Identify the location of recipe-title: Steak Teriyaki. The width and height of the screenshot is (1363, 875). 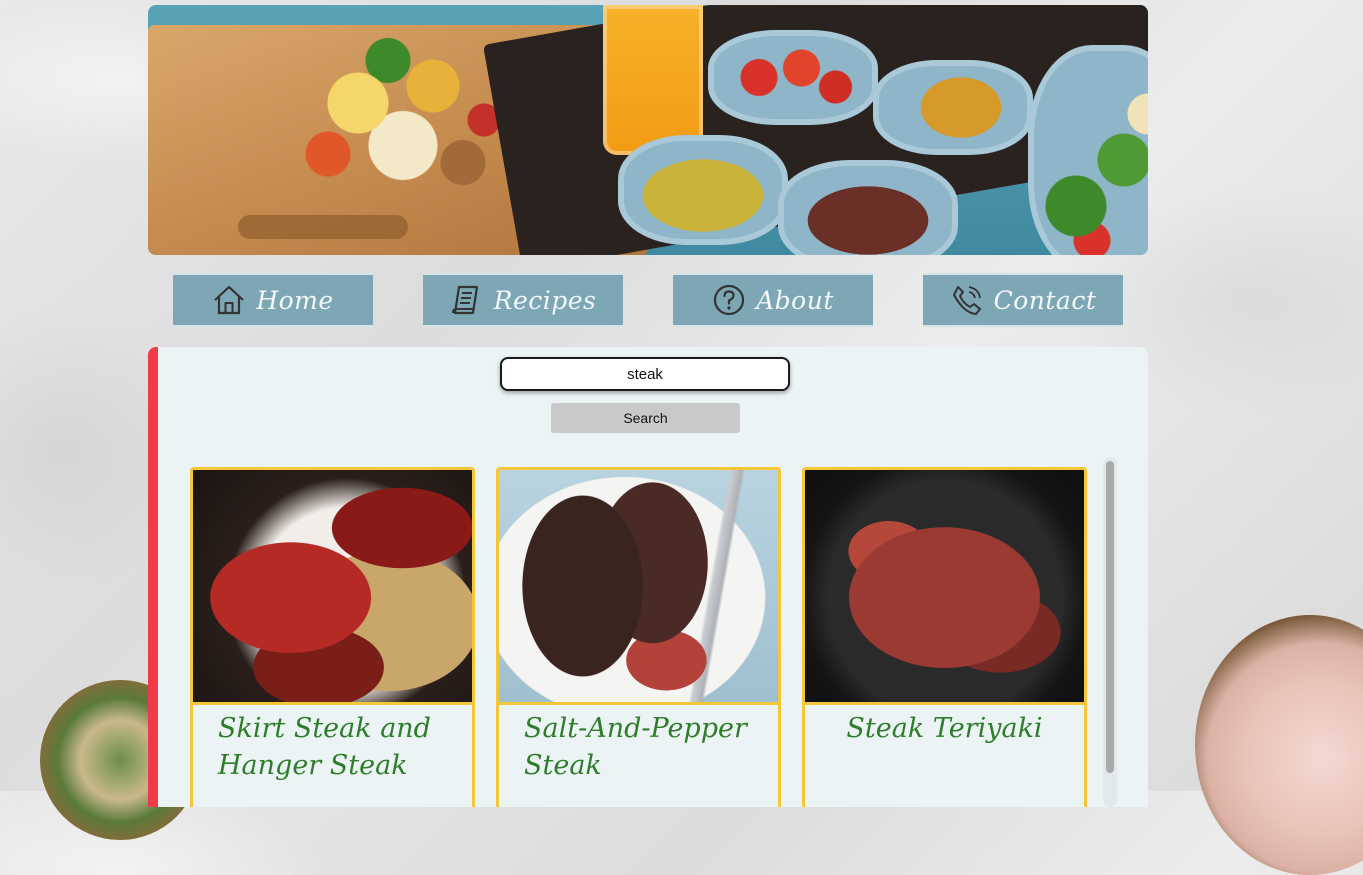
(944, 728).